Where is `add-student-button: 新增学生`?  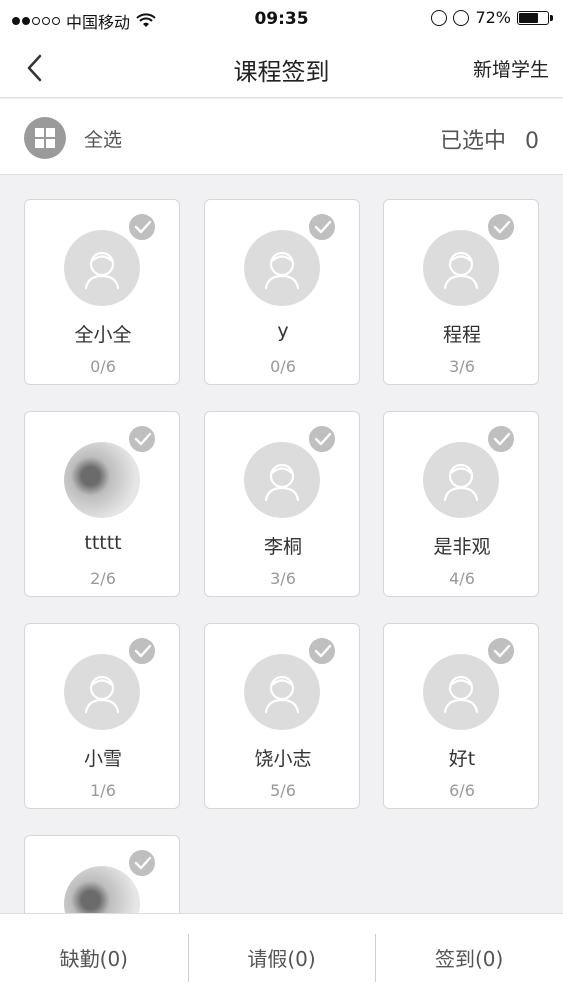 add-student-button: 新增学生 is located at coordinates (511, 68).